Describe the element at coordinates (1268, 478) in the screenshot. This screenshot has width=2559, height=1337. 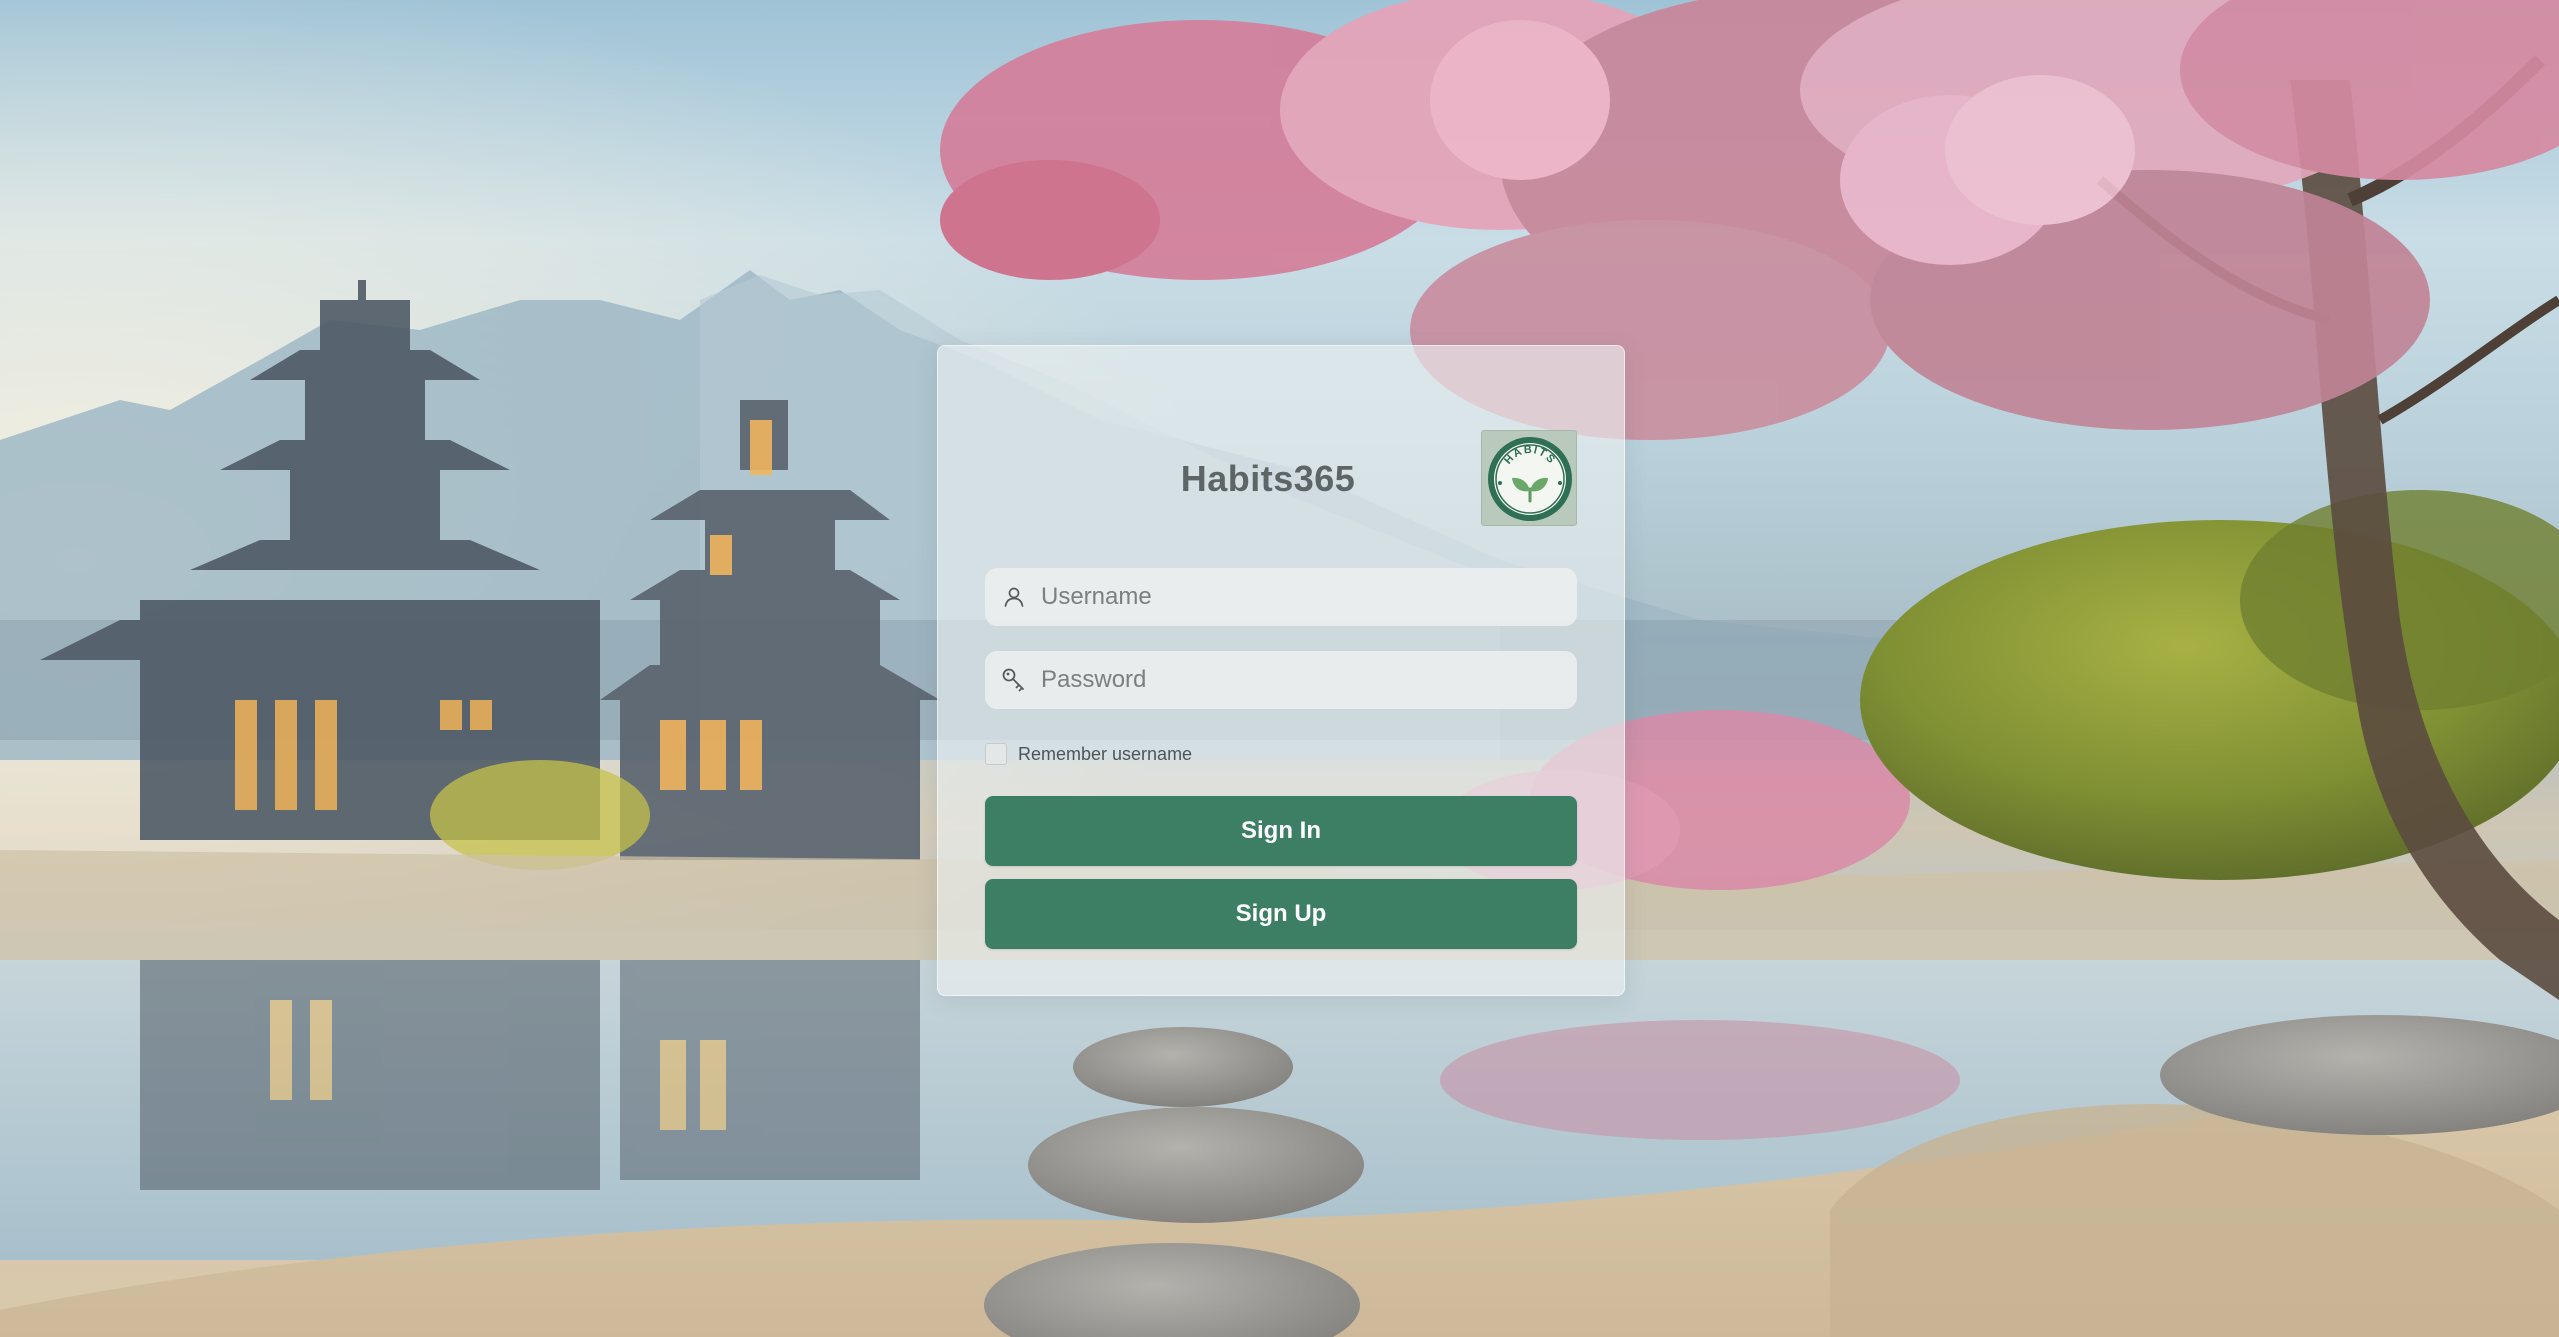
I see `app-title: Habits365` at that location.